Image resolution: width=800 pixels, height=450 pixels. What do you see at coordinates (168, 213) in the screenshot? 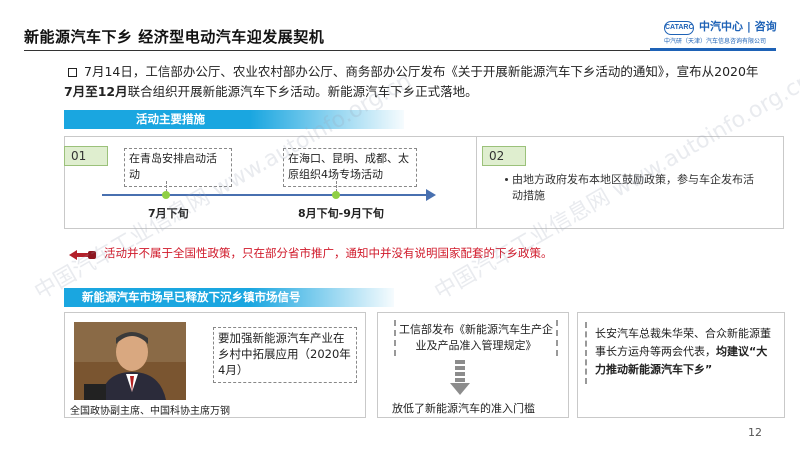
I see `timeline-label-1: 7月下旬` at bounding box center [168, 213].